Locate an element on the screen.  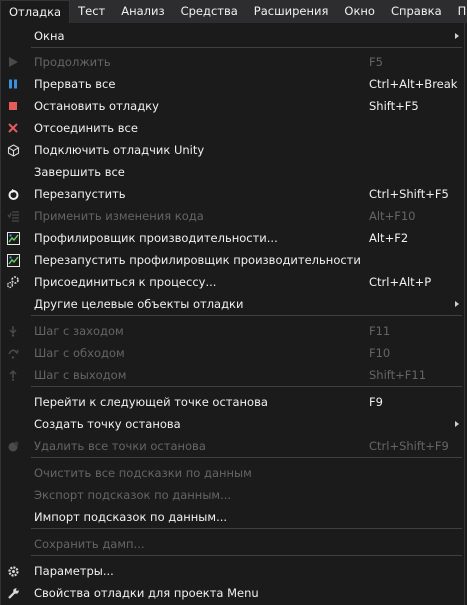
menubar-item-4: Расширения is located at coordinates (291, 11).